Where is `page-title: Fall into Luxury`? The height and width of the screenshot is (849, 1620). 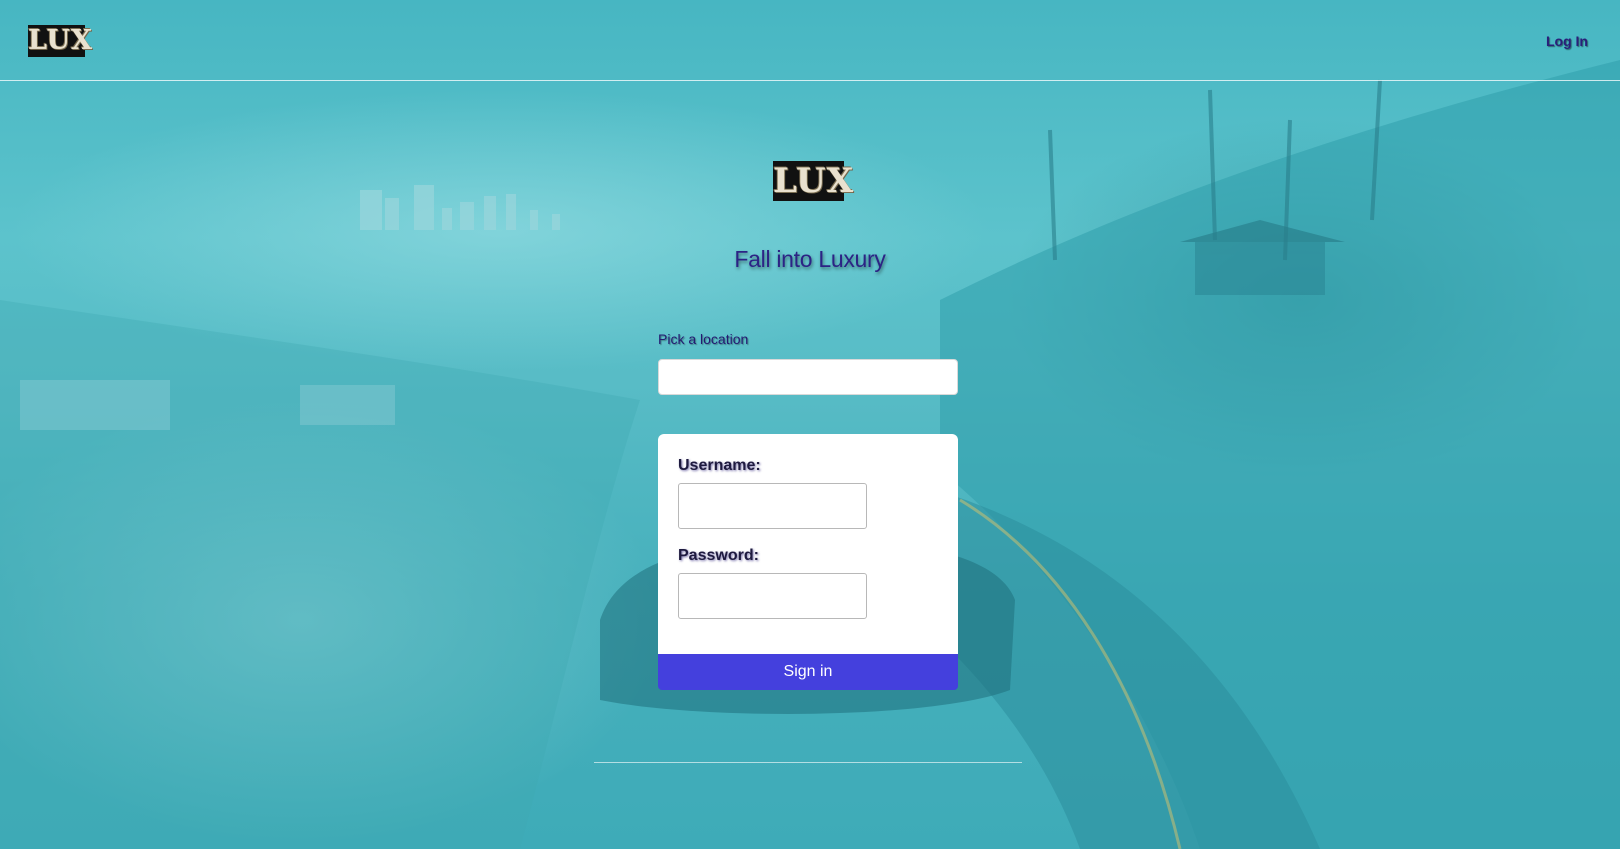
page-title: Fall into Luxury is located at coordinates (810, 259).